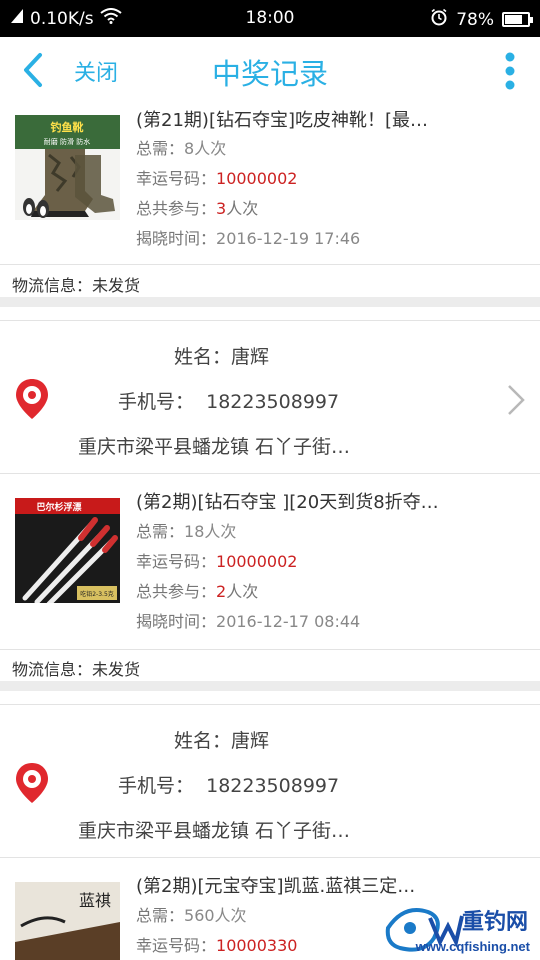 The height and width of the screenshot is (960, 540). I want to click on need-row: 总需：18人次, so click(186, 531).